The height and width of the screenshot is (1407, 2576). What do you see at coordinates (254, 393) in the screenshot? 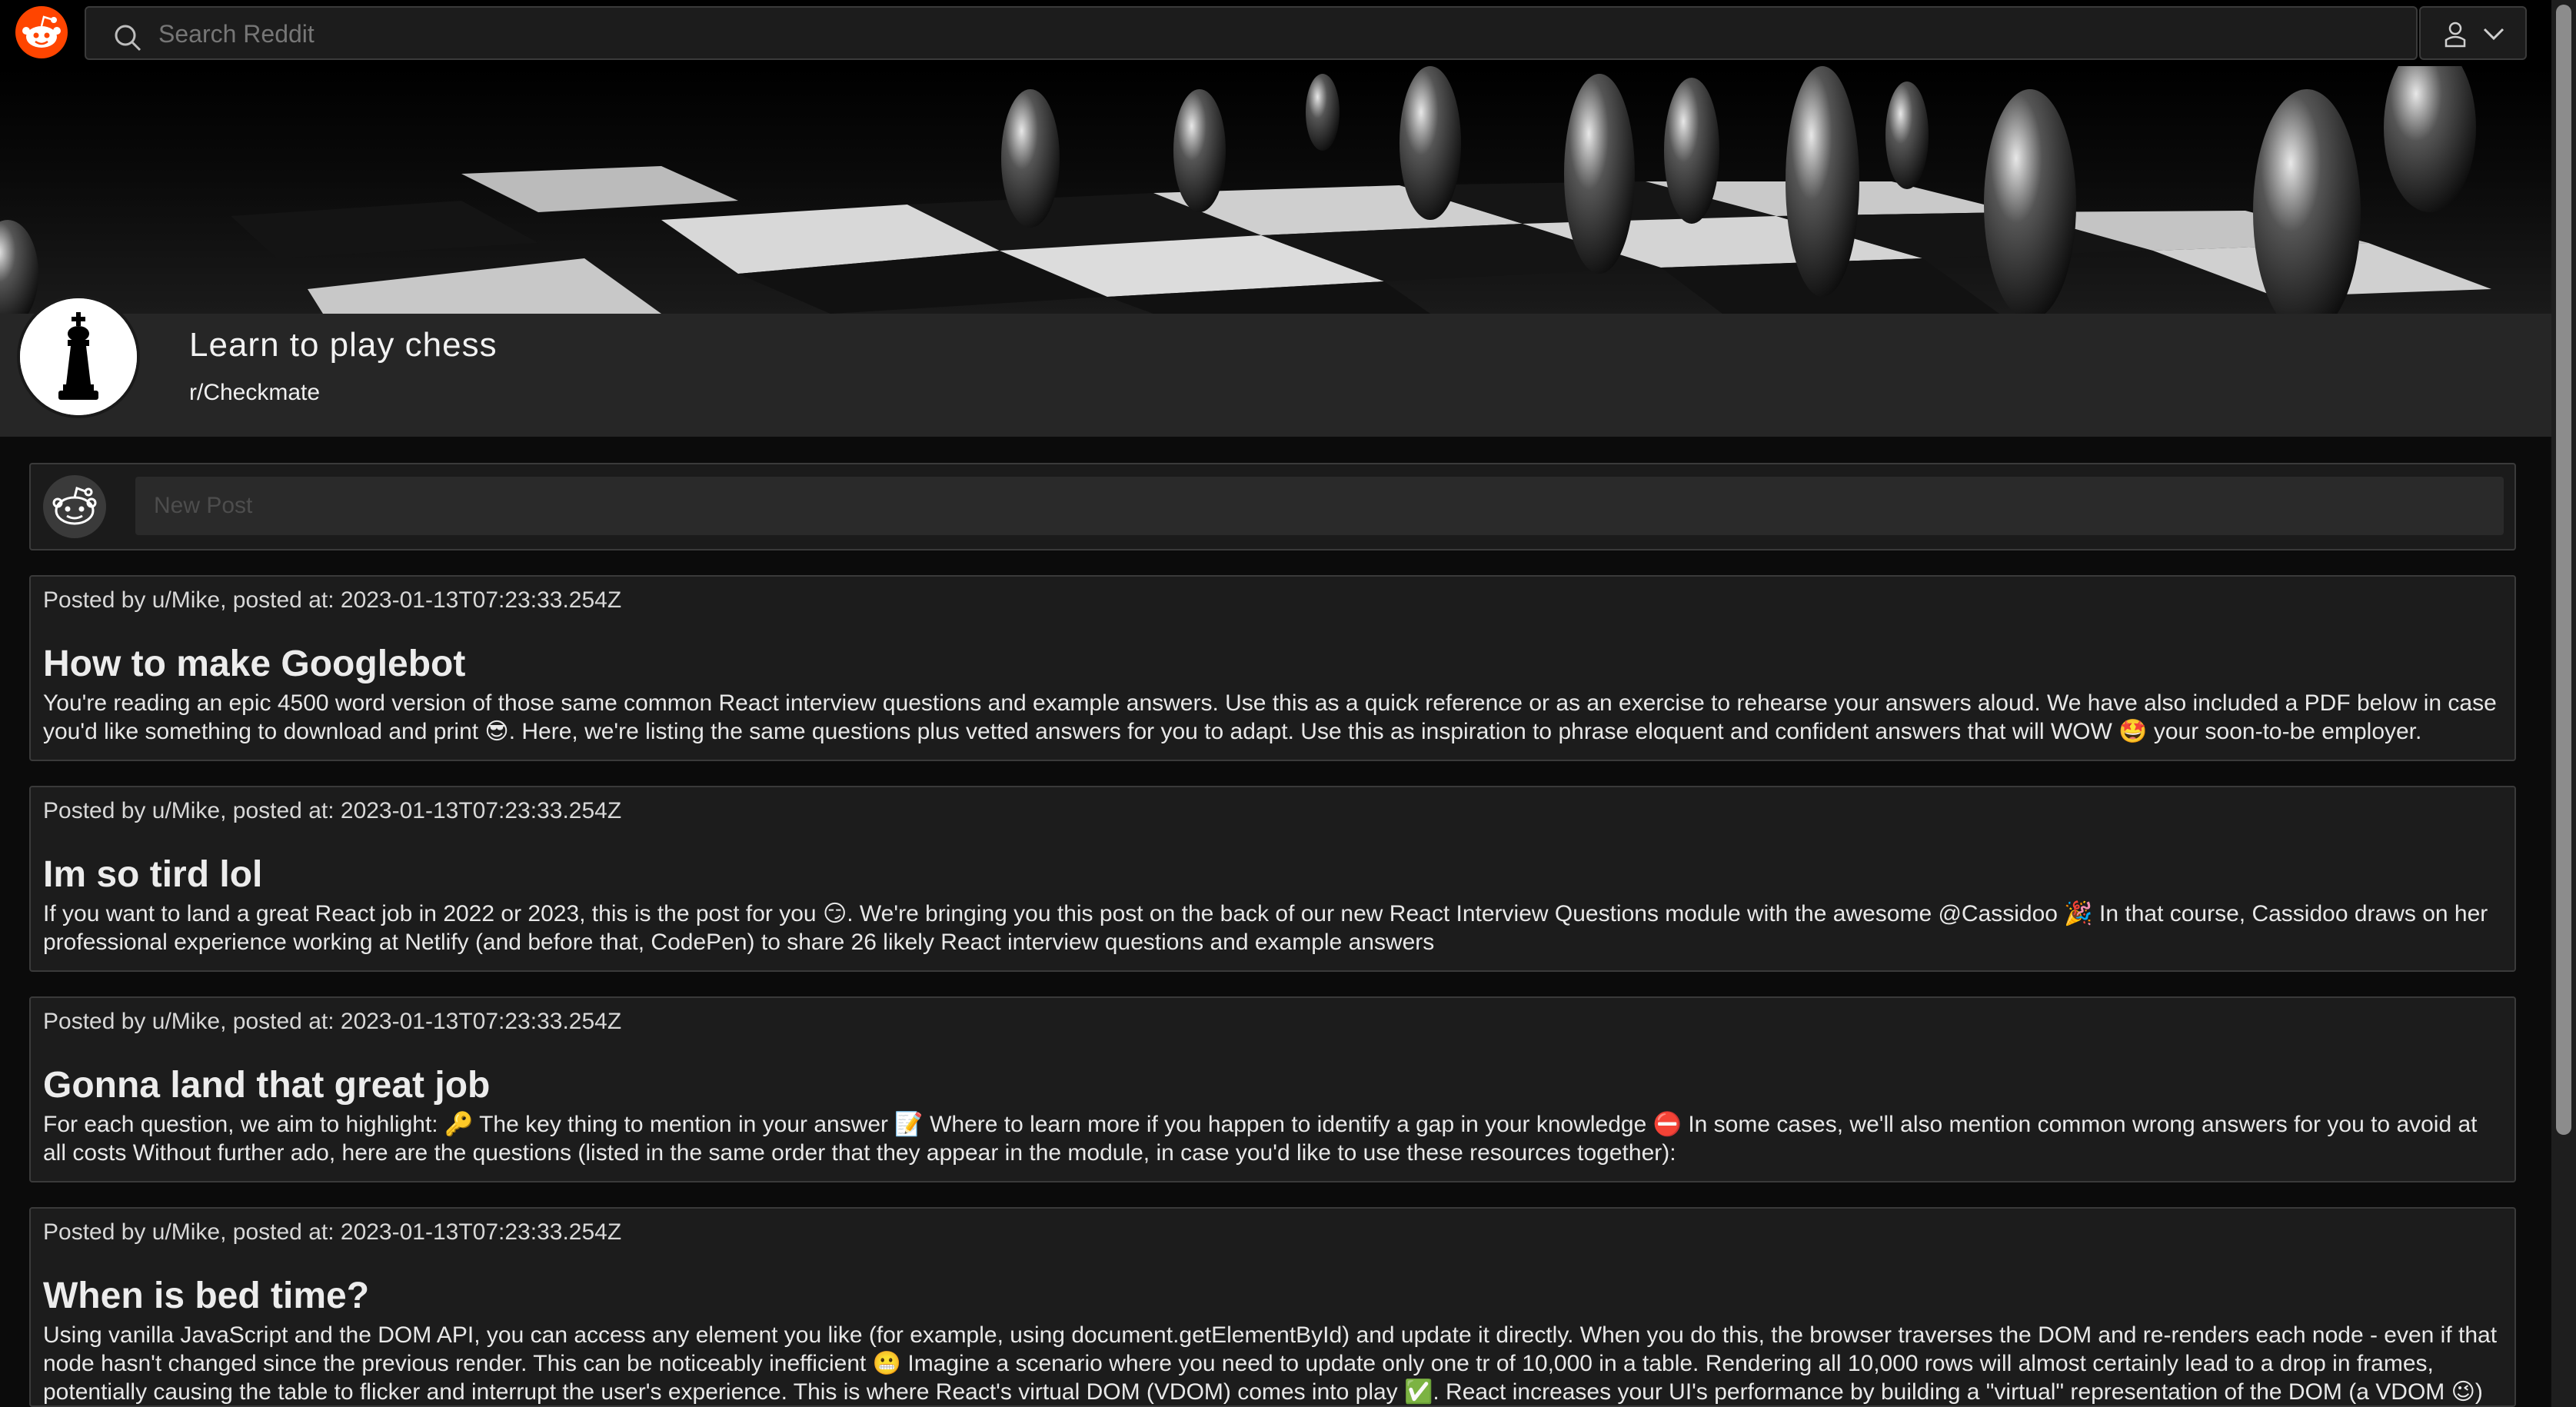
I see `community-name: r/Checkmate` at bounding box center [254, 393].